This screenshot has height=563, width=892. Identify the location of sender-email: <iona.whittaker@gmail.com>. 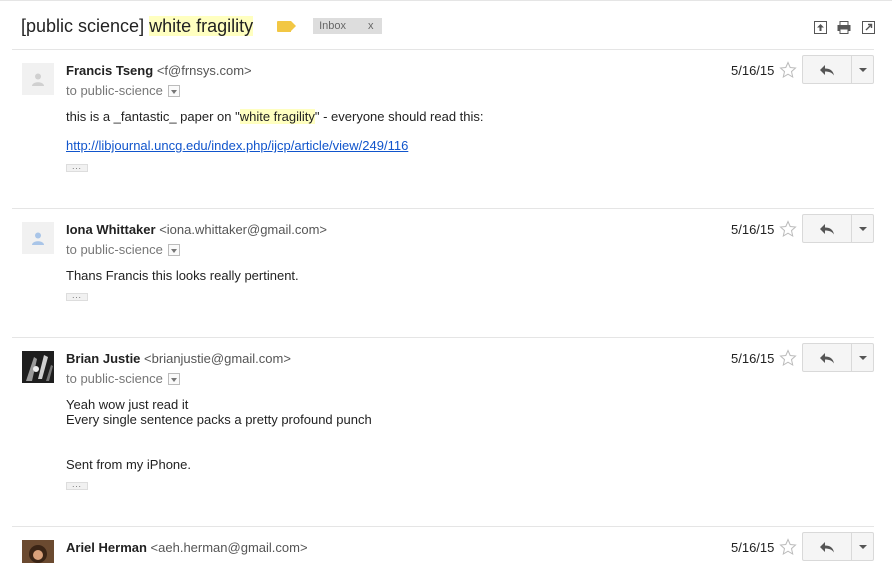
(243, 229).